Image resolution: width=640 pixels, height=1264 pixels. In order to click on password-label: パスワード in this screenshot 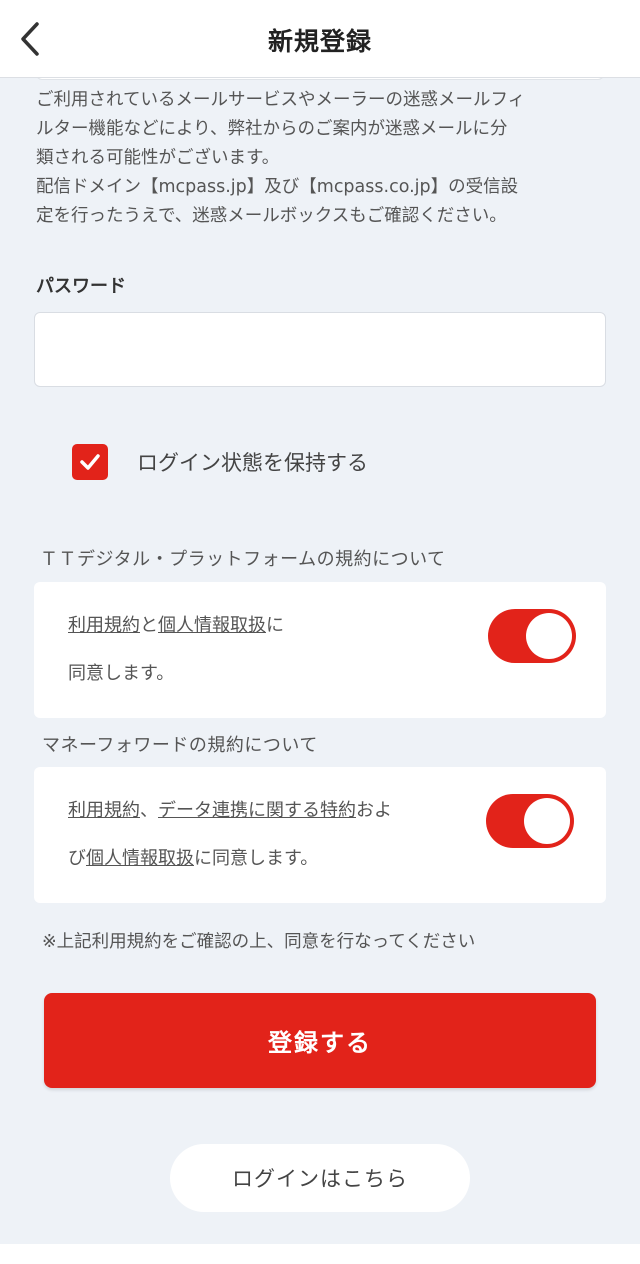, I will do `click(81, 286)`.